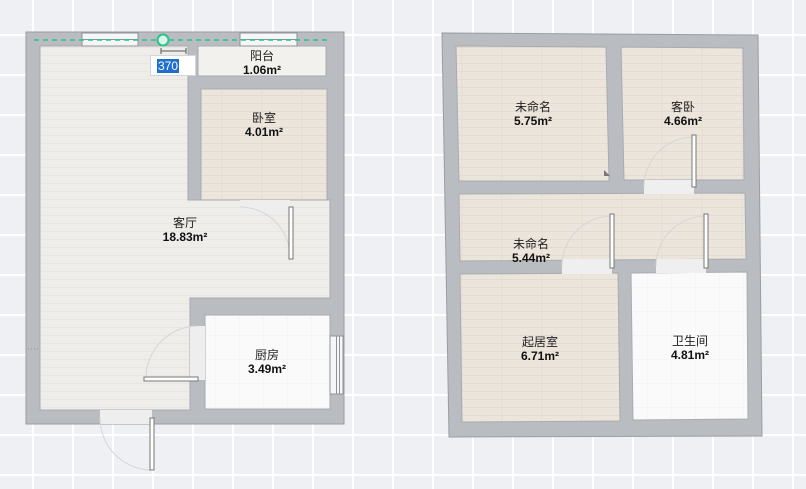 The width and height of the screenshot is (806, 489). I want to click on guest-bedroom-door, so click(694, 161).